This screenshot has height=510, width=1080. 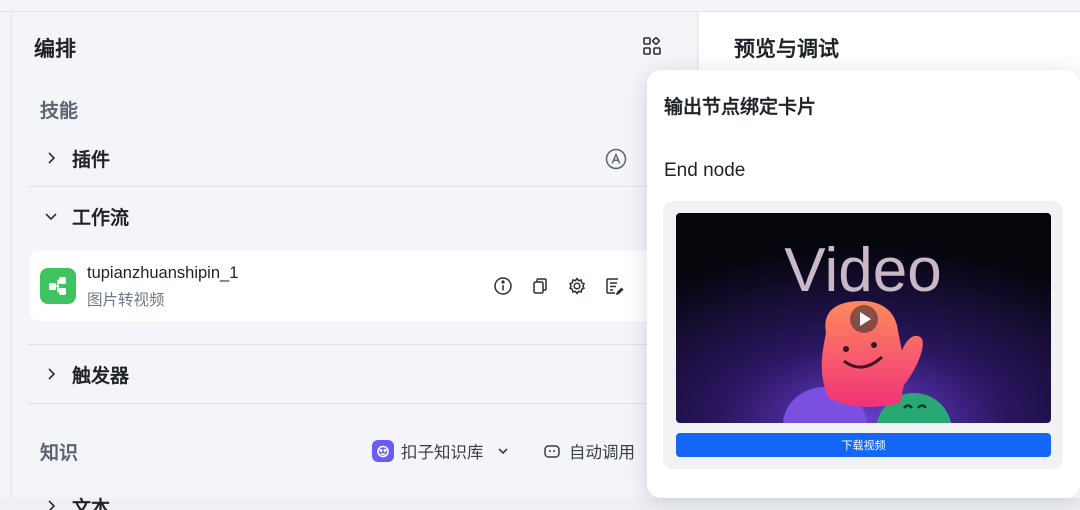 What do you see at coordinates (786, 48) in the screenshot?
I see `preview-title: 预览与调试` at bounding box center [786, 48].